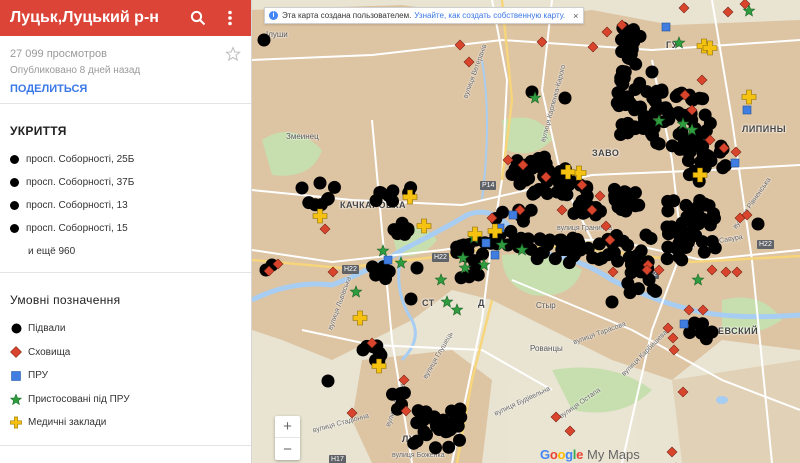  I want to click on list-item: просп. Соборності, 15, so click(125, 228).